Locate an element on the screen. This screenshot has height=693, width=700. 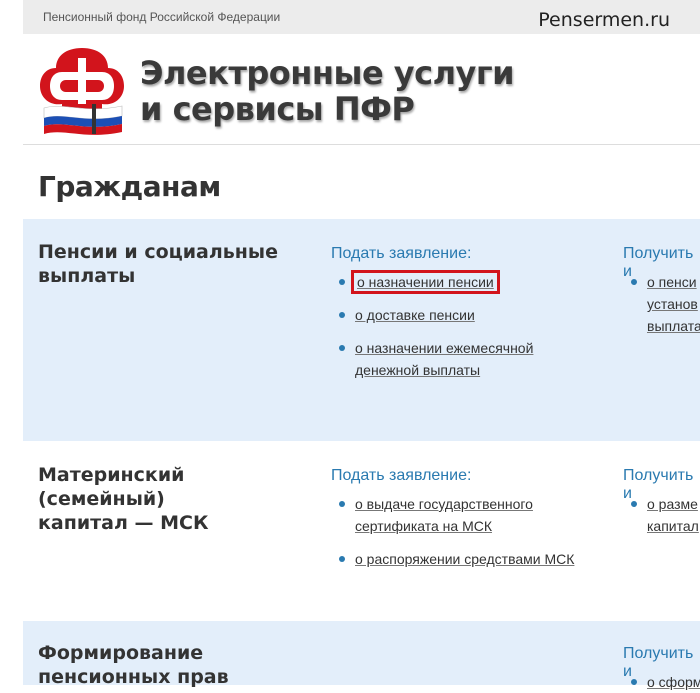
watermark: Pensermen.ru is located at coordinates (604, 20).